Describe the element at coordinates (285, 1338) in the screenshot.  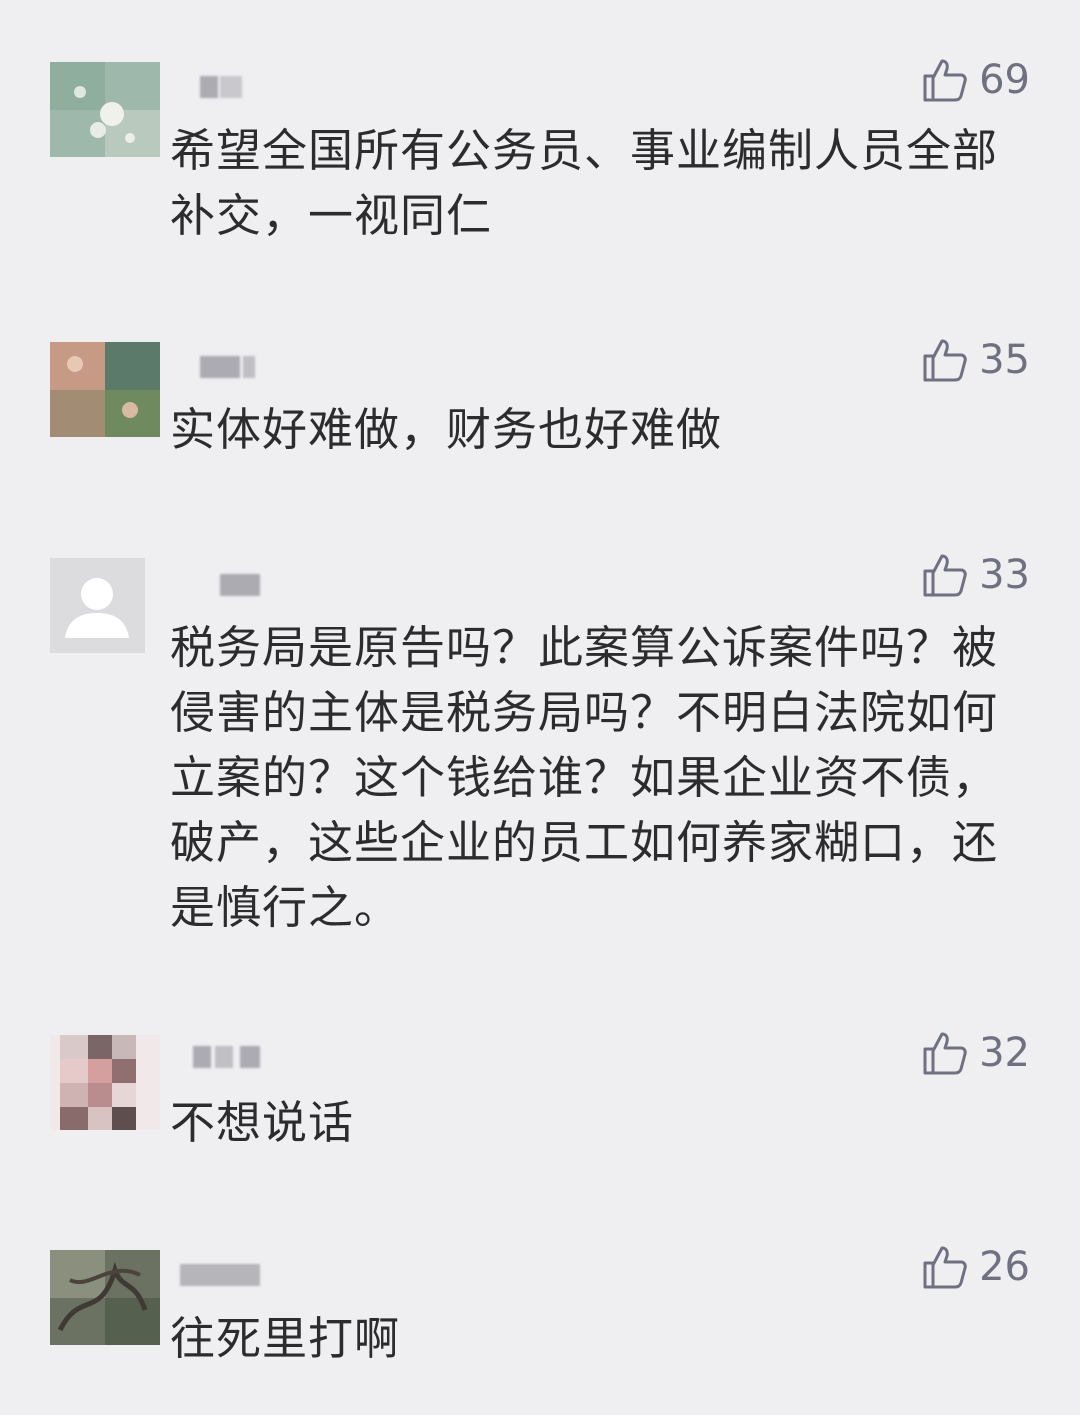
I see `comment-text: 往死里打啊` at that location.